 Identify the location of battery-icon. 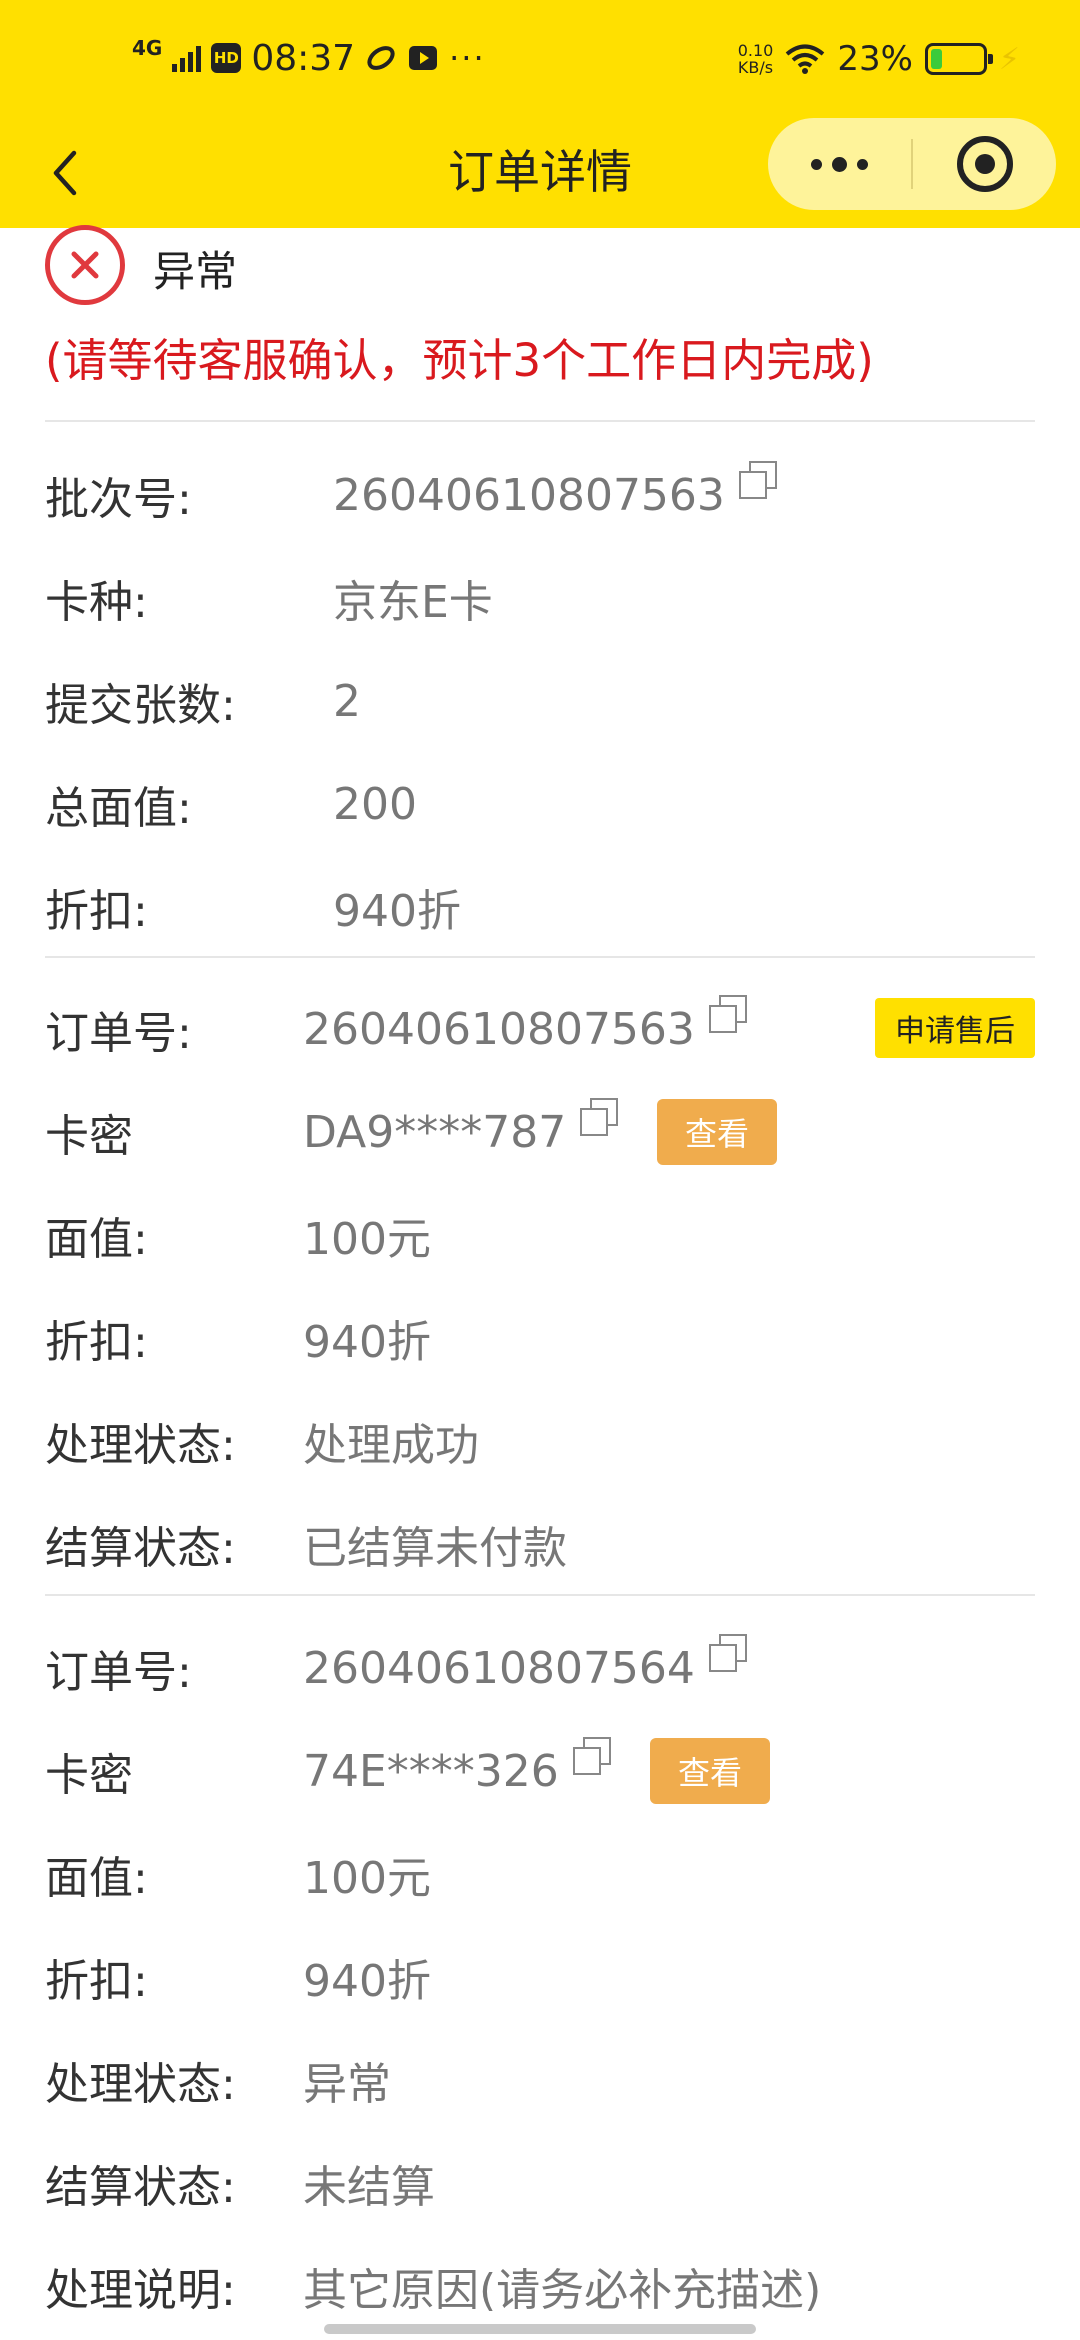
(958, 59).